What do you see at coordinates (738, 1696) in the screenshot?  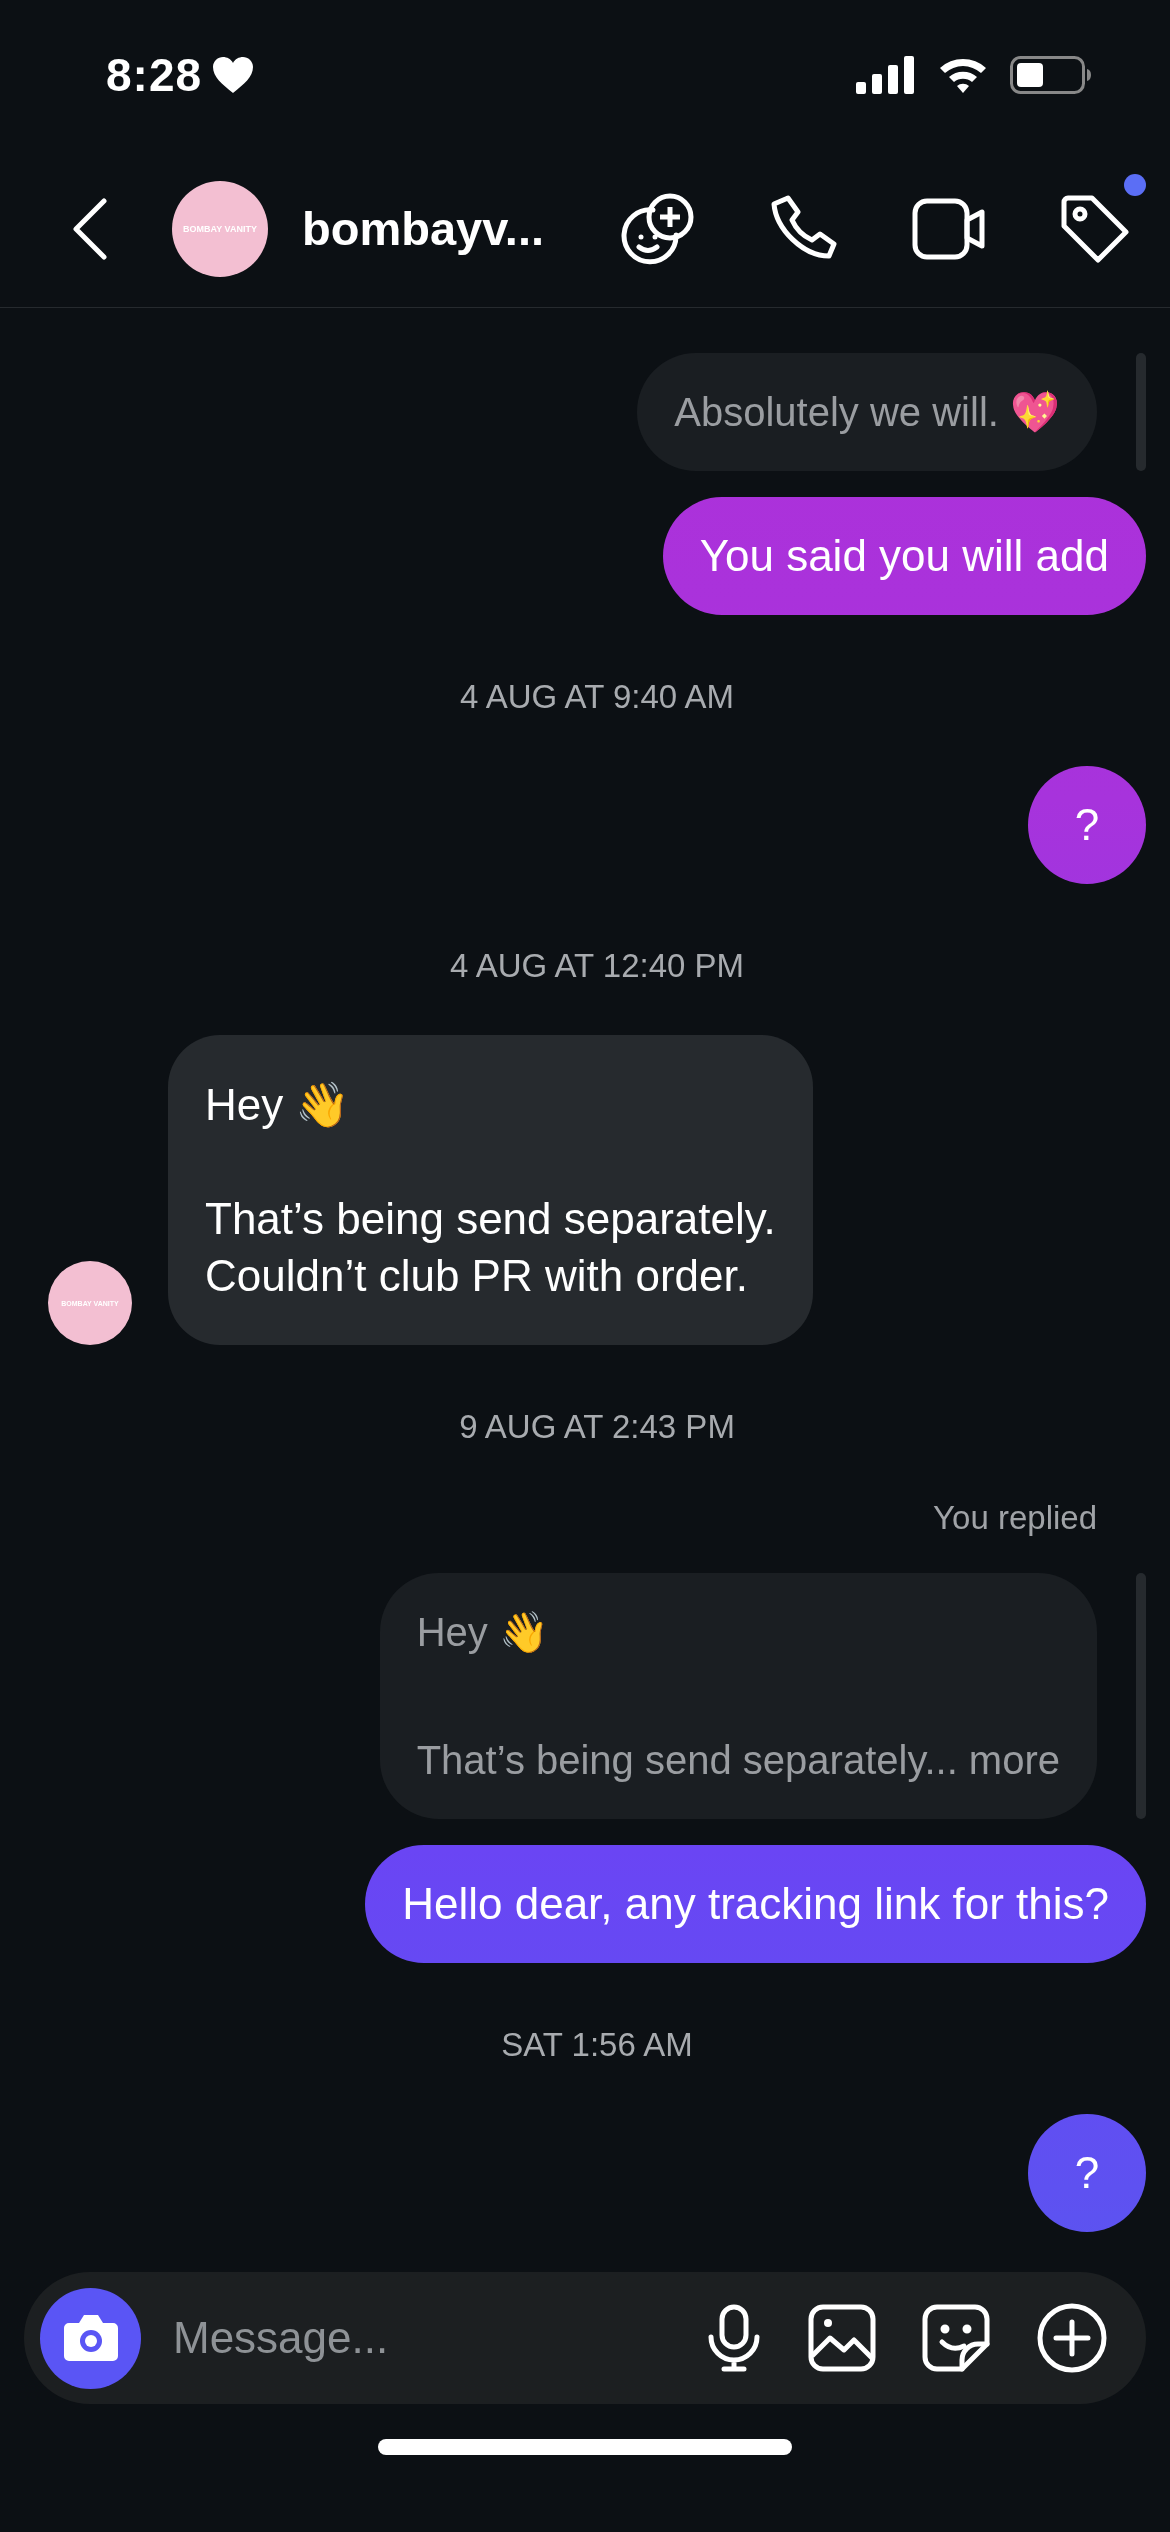 I see `quoted-message: Hey 👋 That’s being send separately... more` at bounding box center [738, 1696].